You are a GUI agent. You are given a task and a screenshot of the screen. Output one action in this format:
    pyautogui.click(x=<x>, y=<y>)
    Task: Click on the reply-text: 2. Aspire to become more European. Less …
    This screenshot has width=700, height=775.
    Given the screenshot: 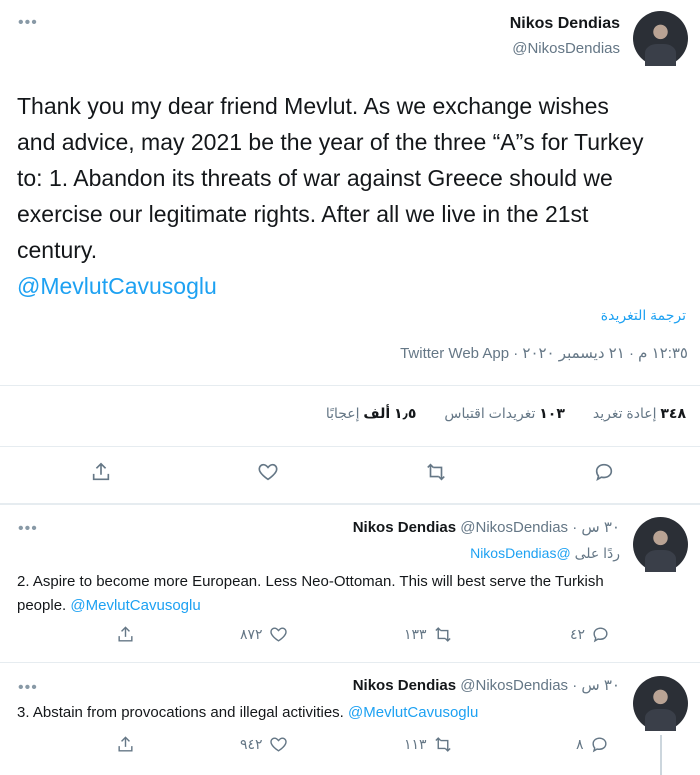 What is the action you would take?
    pyautogui.click(x=324, y=594)
    